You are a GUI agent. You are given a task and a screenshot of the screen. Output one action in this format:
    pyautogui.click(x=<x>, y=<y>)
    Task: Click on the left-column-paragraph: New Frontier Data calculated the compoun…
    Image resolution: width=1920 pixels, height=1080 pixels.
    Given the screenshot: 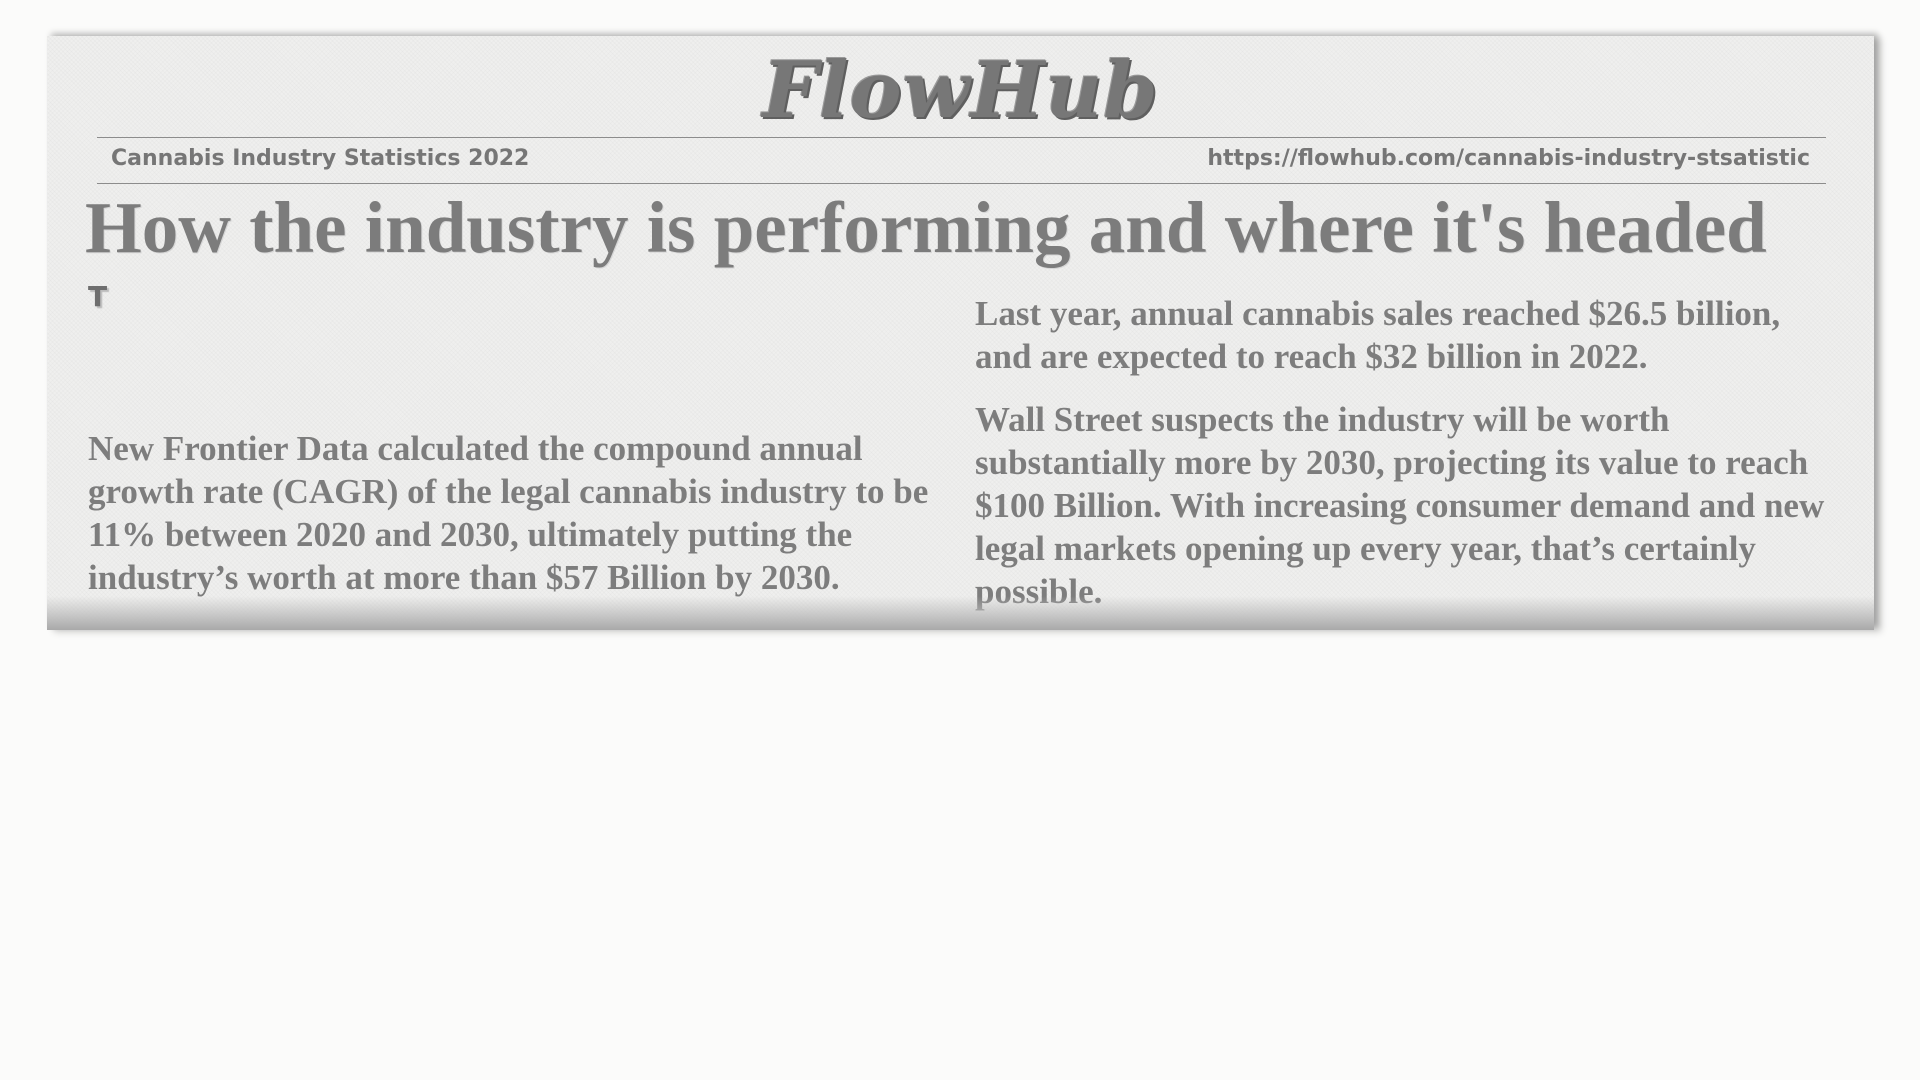 What is the action you would take?
    pyautogui.click(x=508, y=513)
    